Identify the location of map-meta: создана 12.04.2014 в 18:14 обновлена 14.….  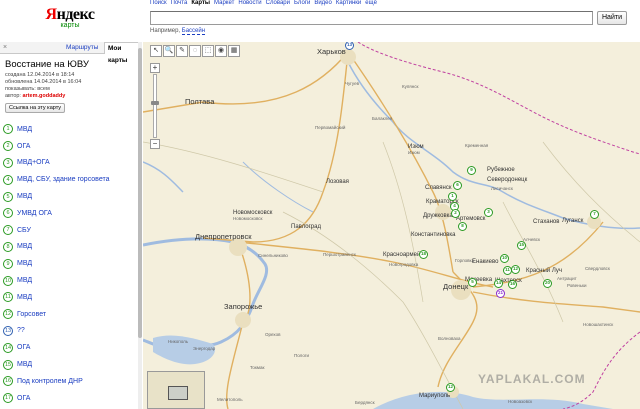
(73, 86).